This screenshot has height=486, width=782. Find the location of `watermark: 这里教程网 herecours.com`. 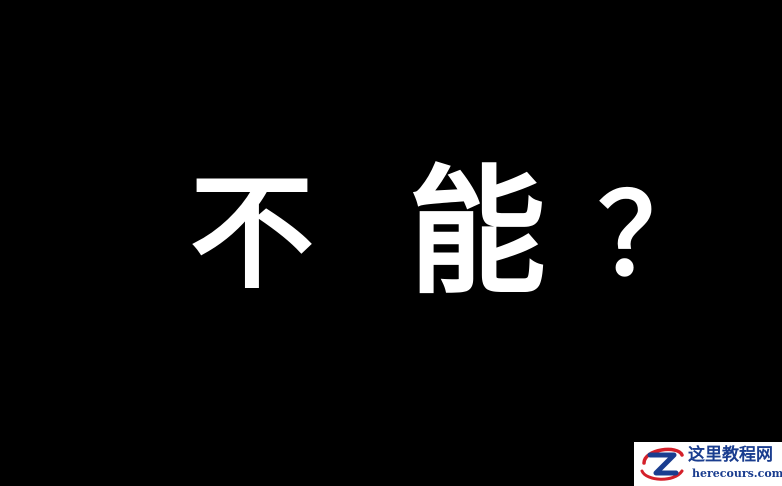

watermark: 这里教程网 herecours.com is located at coordinates (708, 464).